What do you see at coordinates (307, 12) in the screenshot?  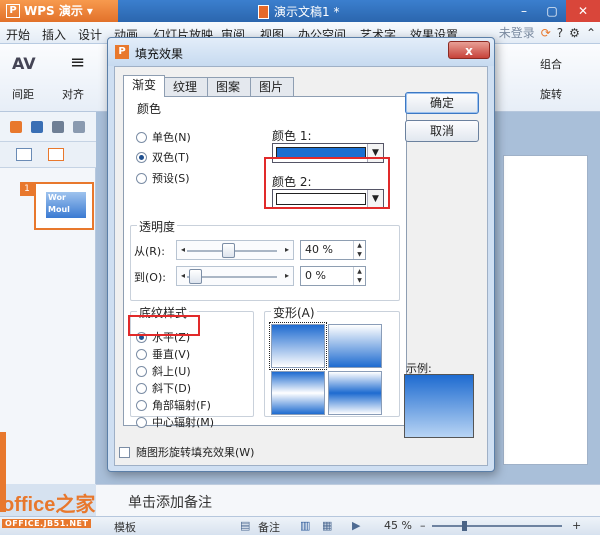 I see `document-title-text: 演示文稿1 *` at bounding box center [307, 12].